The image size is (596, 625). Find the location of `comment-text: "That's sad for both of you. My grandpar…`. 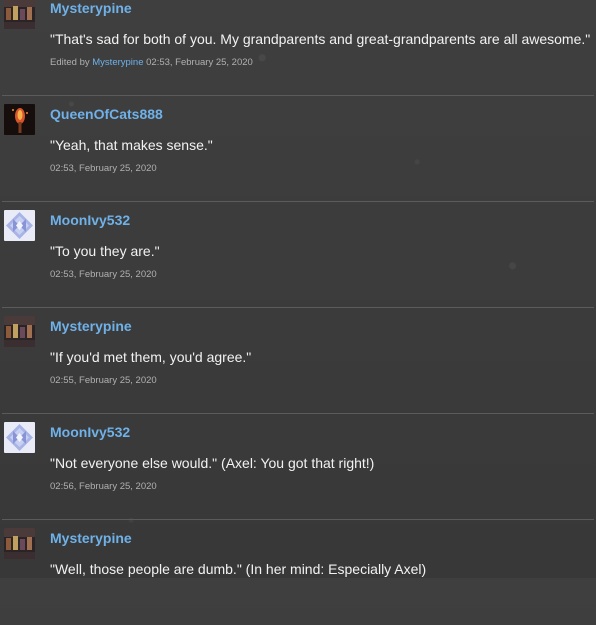

comment-text: "That's sad for both of you. My grandpar… is located at coordinates (320, 39).